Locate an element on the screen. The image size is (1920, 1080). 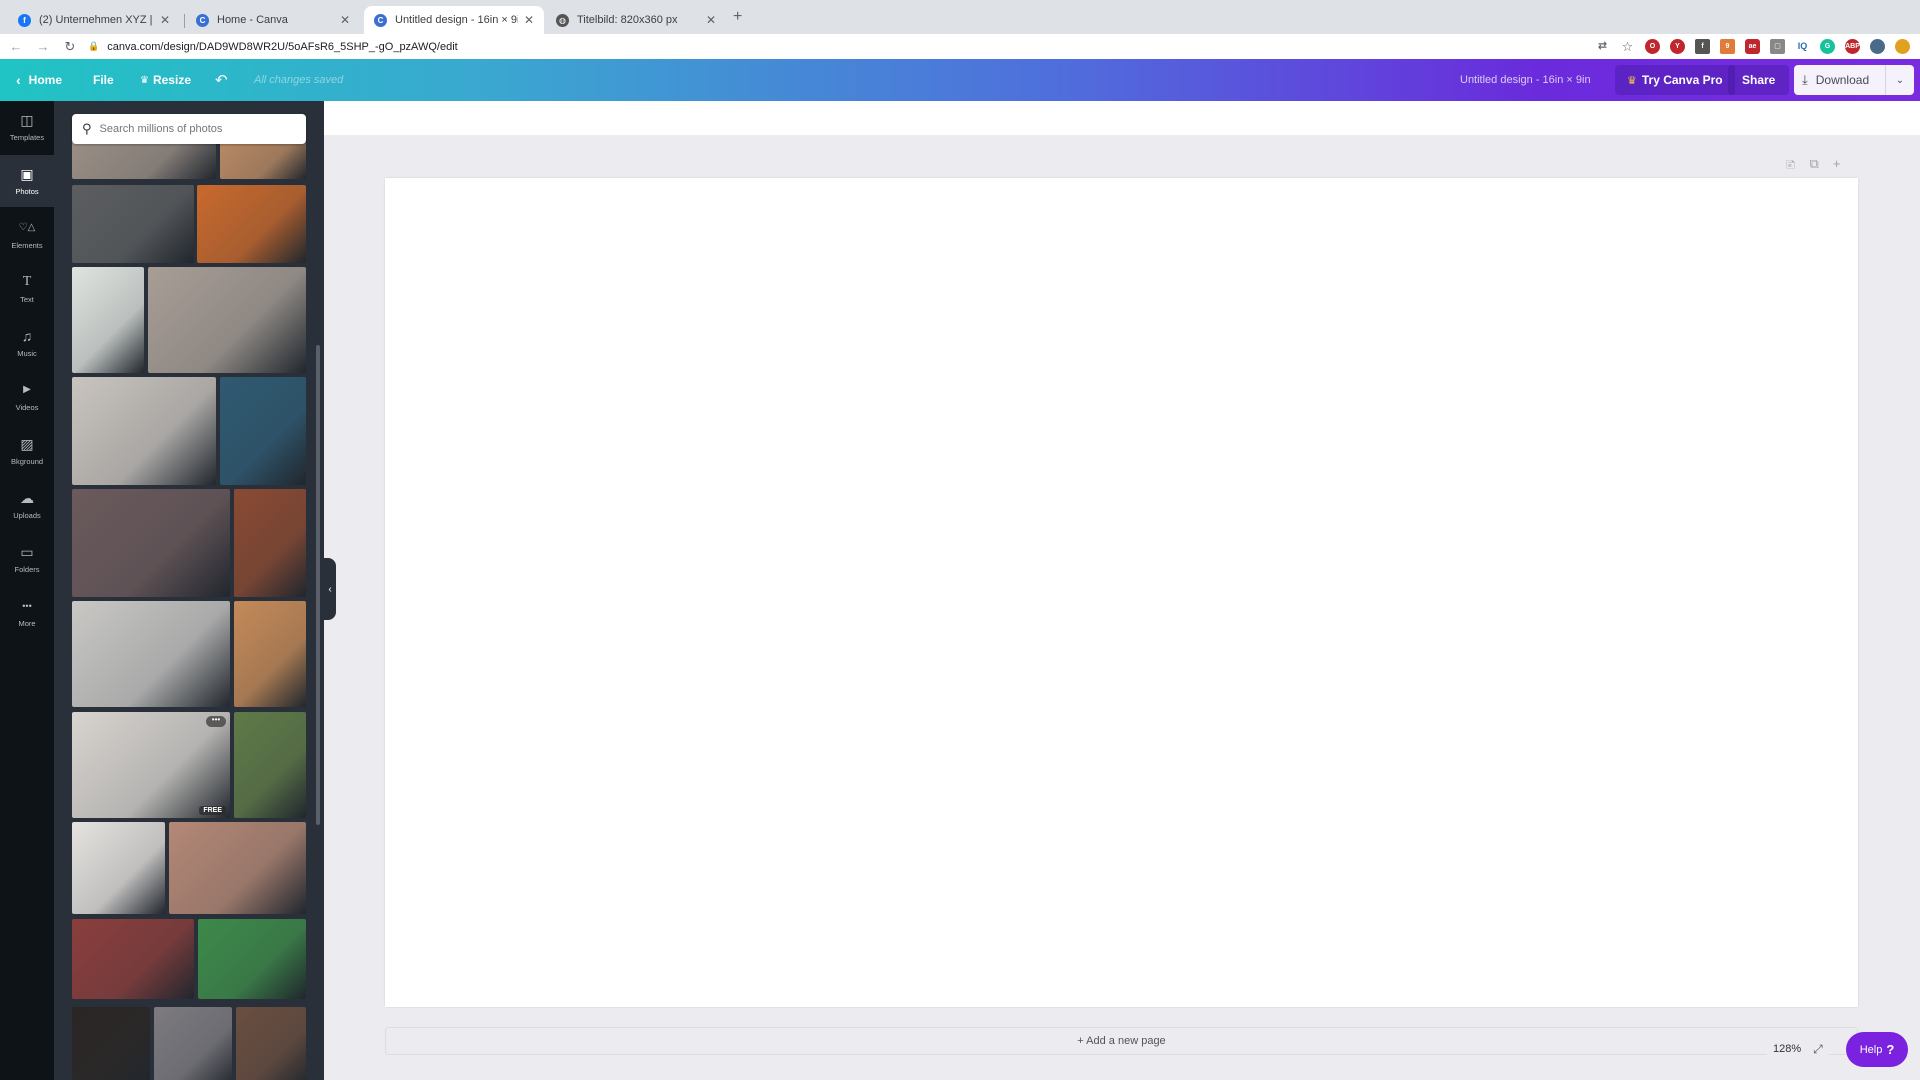
file-menu-button: File is located at coordinates (103, 80).